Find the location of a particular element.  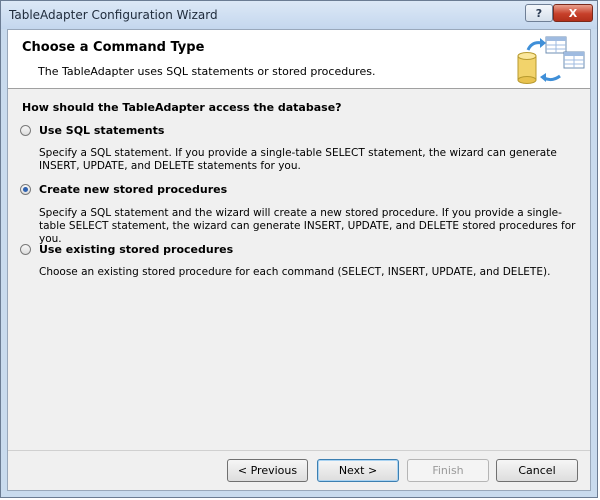

radio-use-existing-procedures is located at coordinates (25, 249).